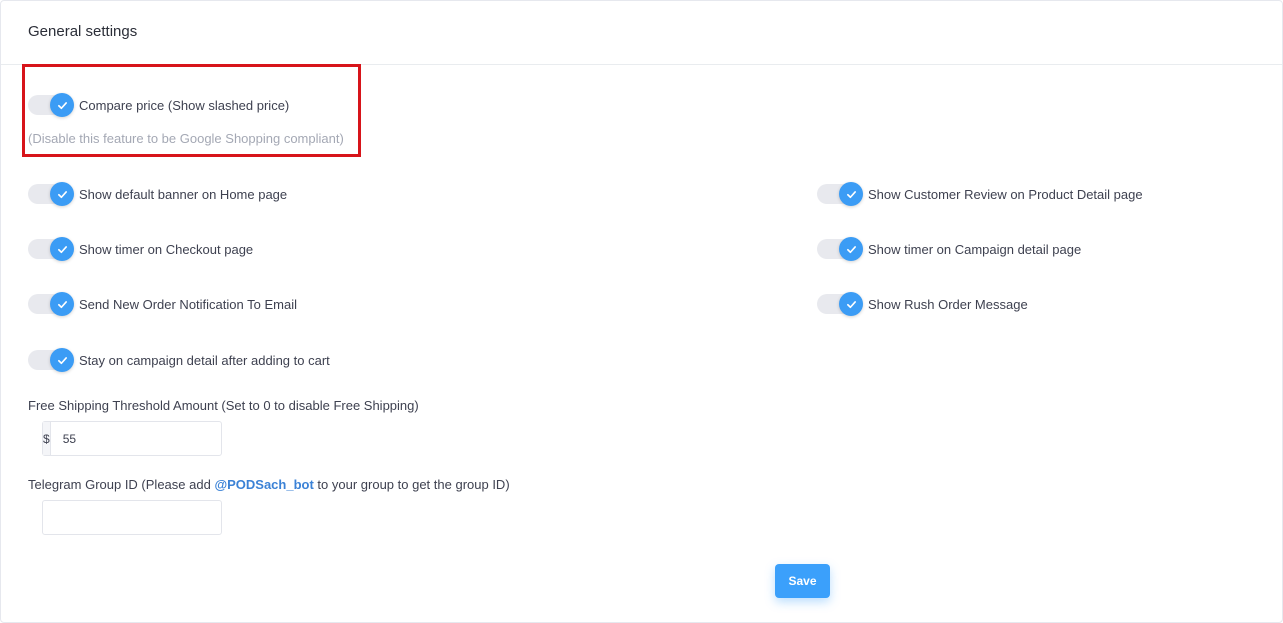  What do you see at coordinates (188, 304) in the screenshot?
I see `send-order-notification-label: Send New Order Notification To Email` at bounding box center [188, 304].